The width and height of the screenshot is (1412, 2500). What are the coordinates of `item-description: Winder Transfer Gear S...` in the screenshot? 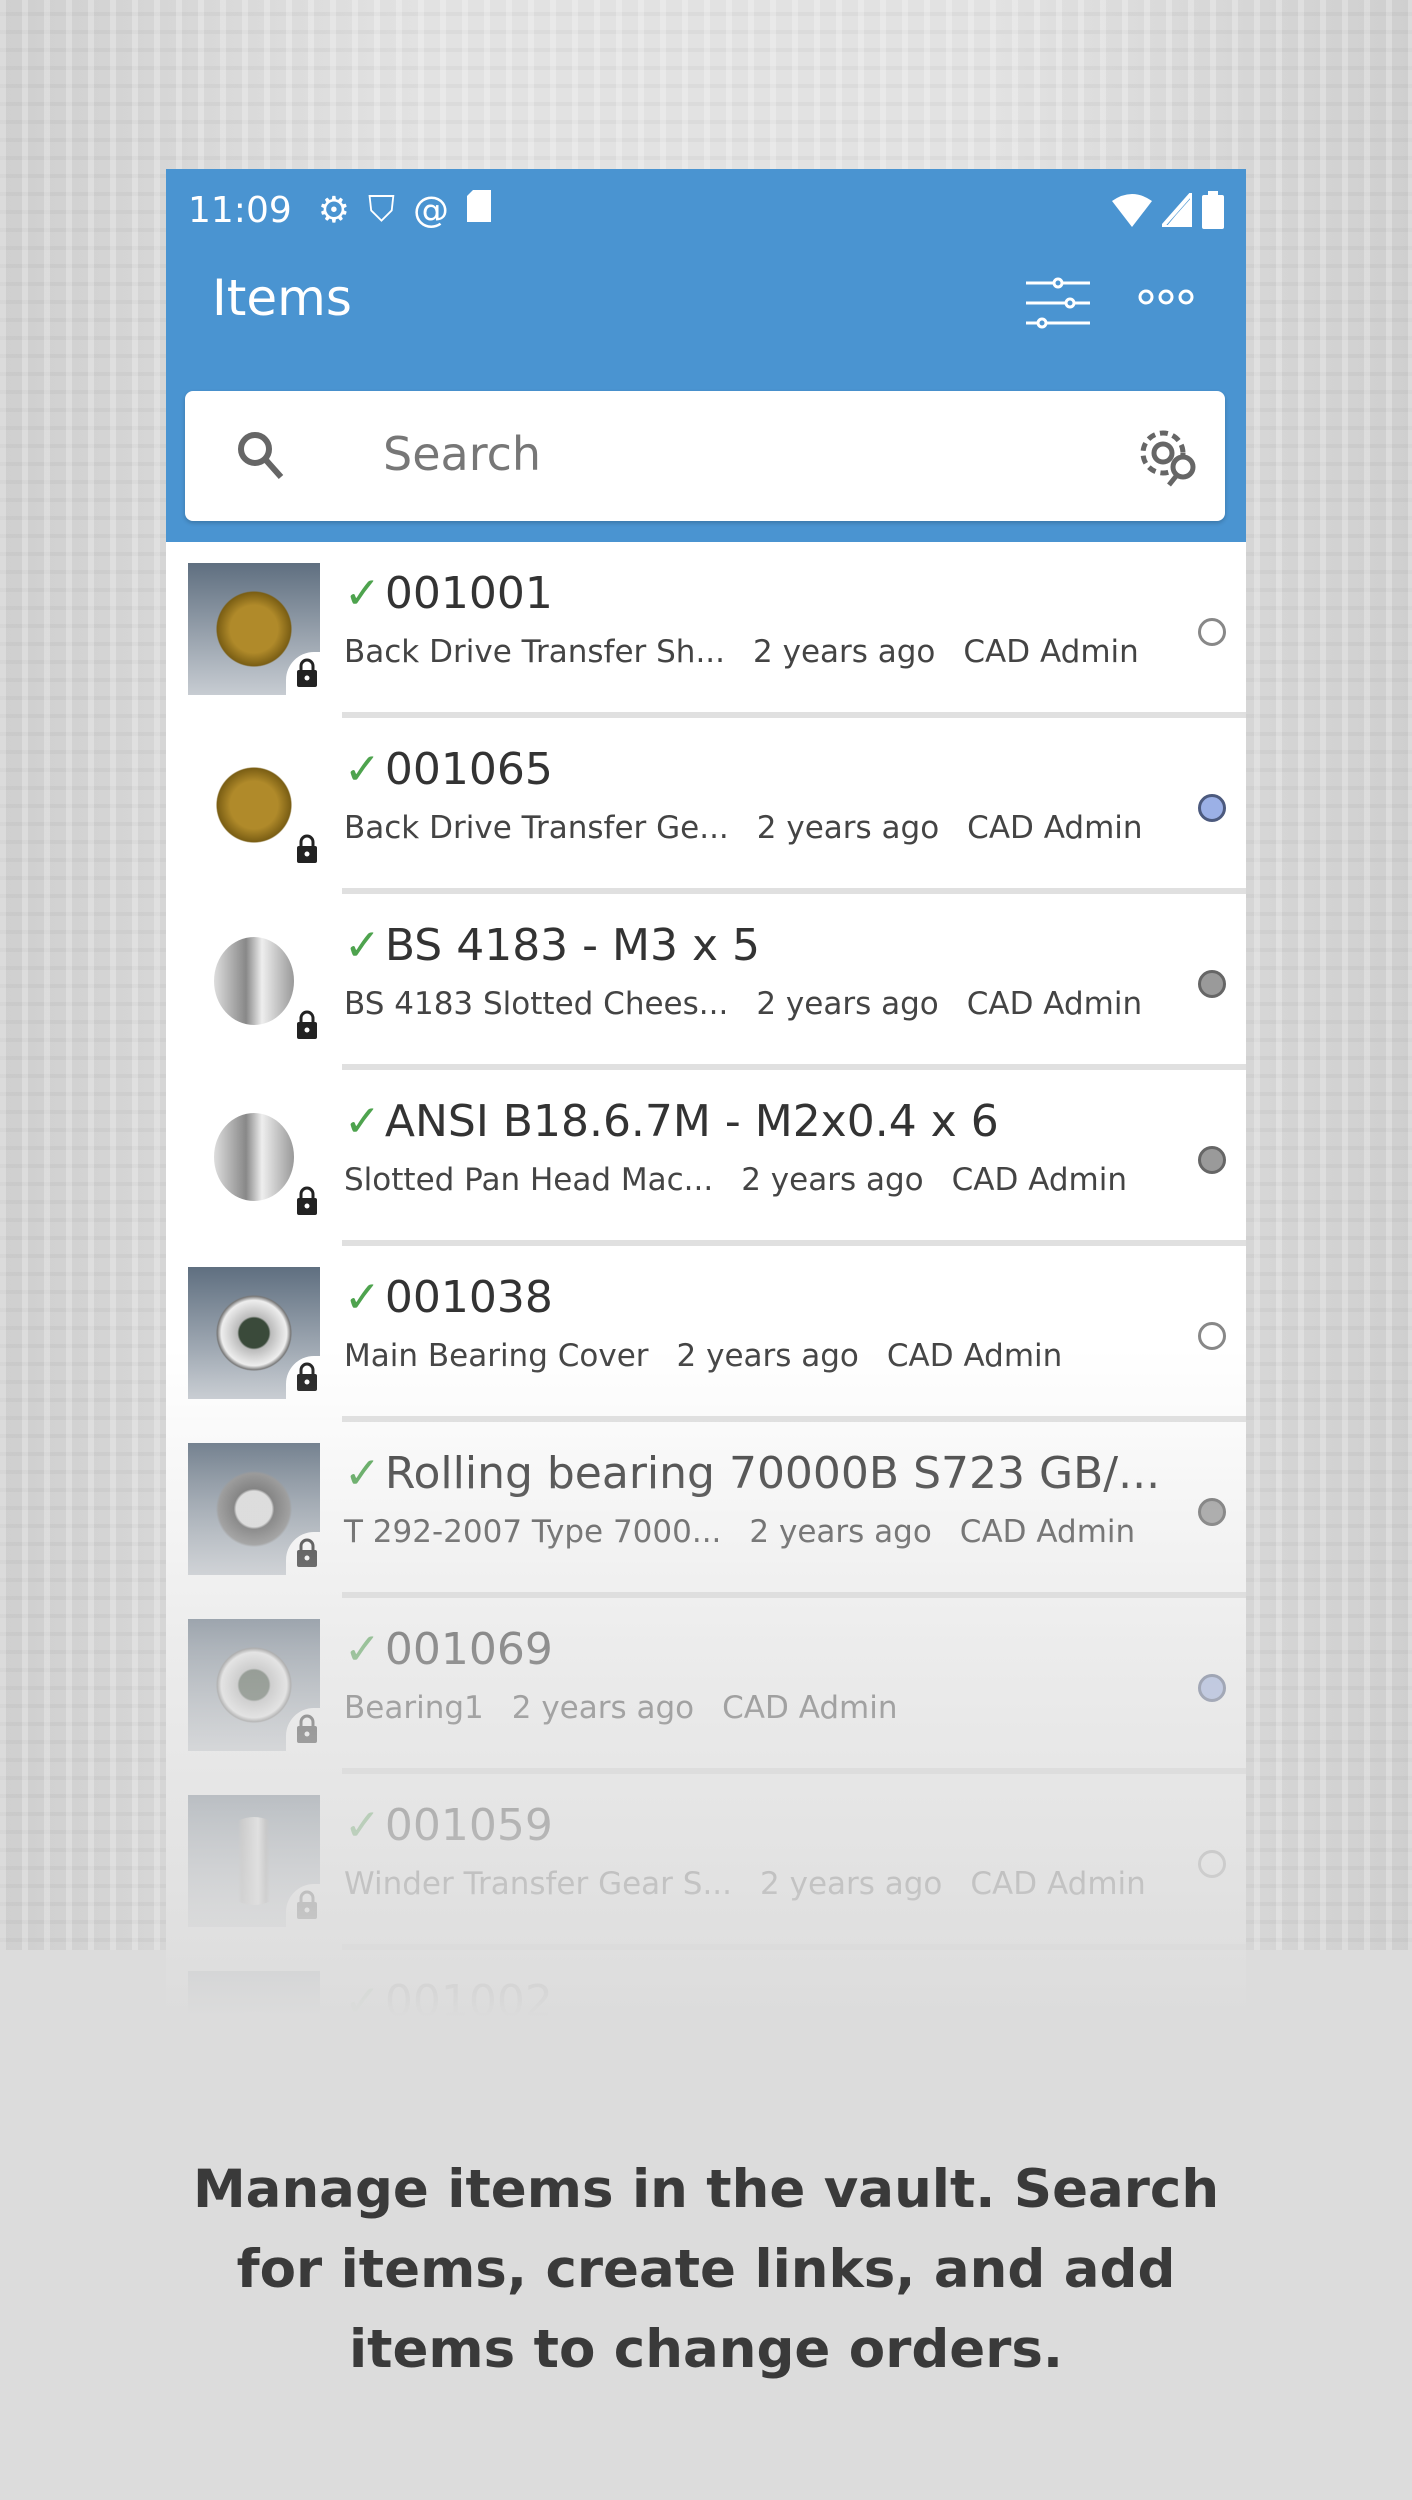 It's located at (538, 1884).